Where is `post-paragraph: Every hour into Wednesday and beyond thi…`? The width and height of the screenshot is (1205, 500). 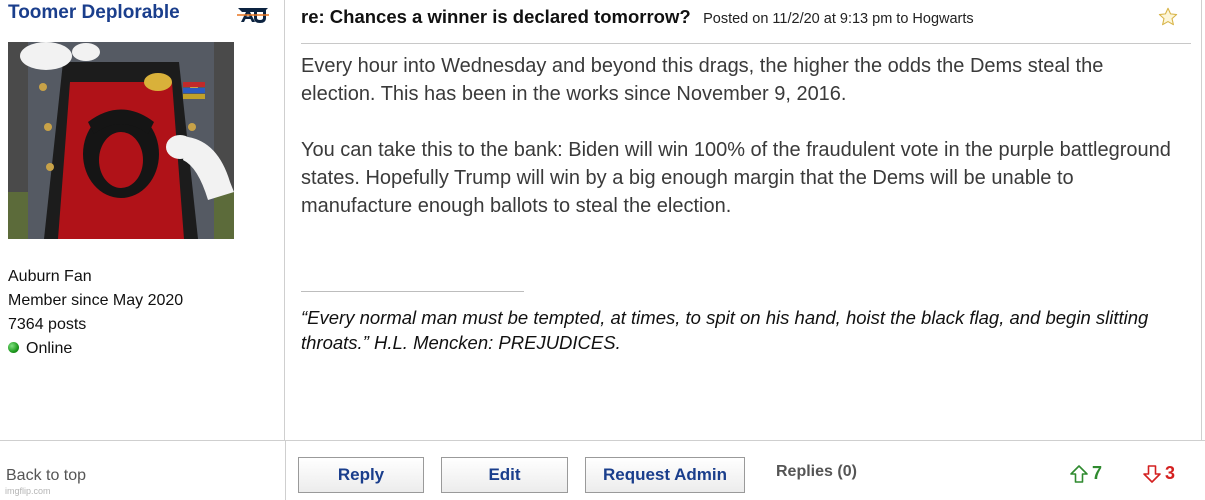
post-paragraph: Every hour into Wednesday and beyond thi… is located at coordinates (702, 80).